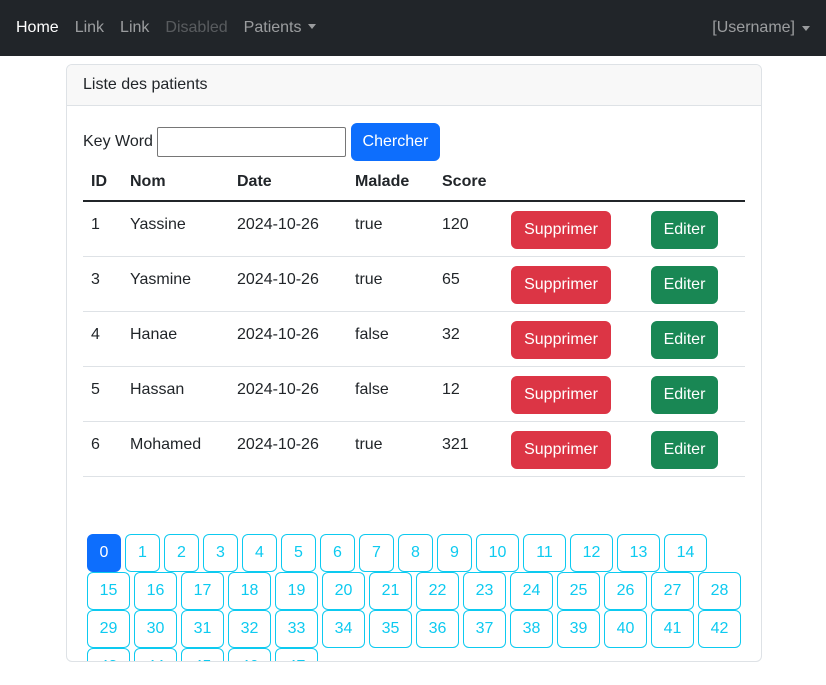  Describe the element at coordinates (175, 182) in the screenshot. I see `column-header-nom: Nom` at that location.